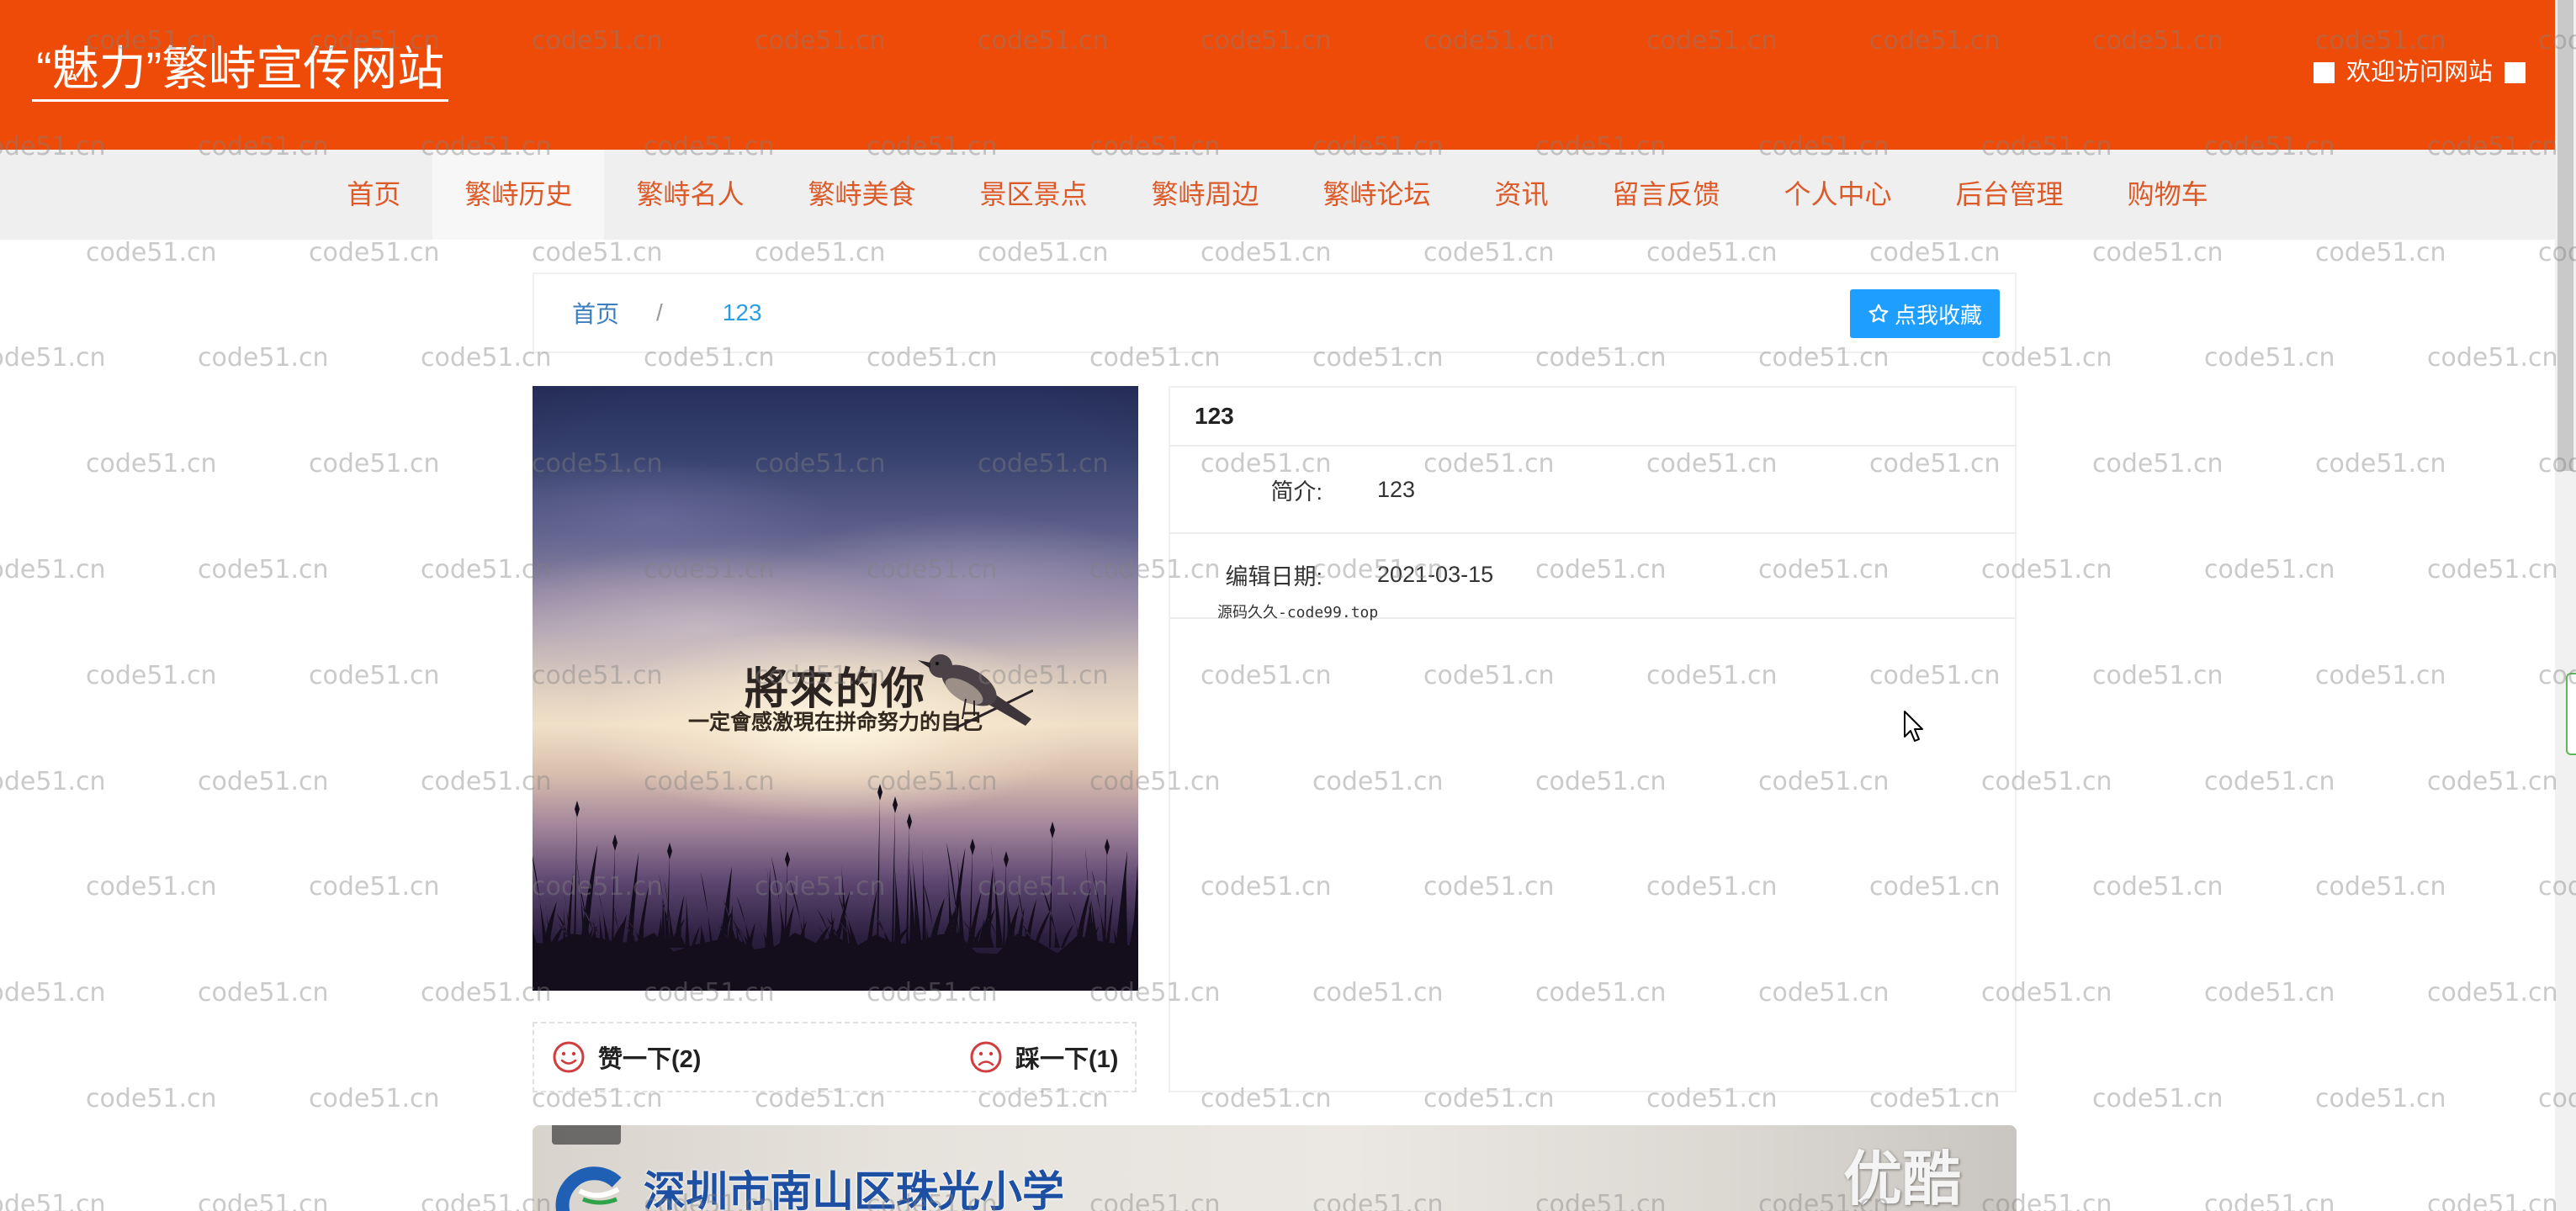 This screenshot has width=2576, height=1211. I want to click on site-title: “魅力”繁峙宣传网站, so click(240, 73).